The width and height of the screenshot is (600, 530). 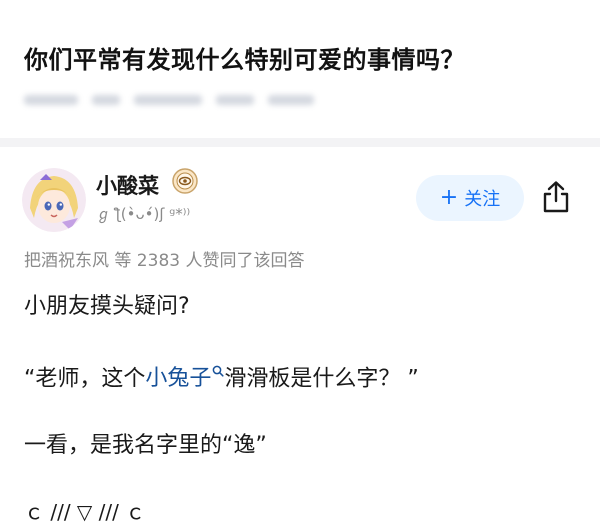 I want to click on plus-icon: +, so click(x=449, y=197).